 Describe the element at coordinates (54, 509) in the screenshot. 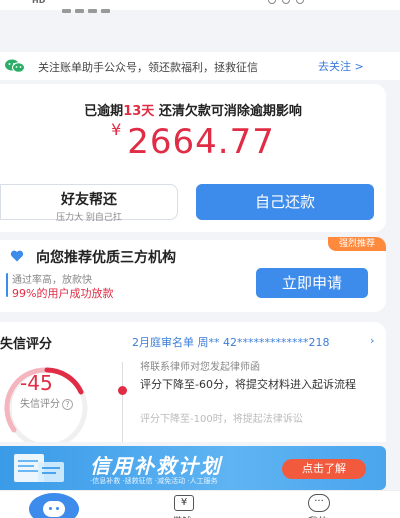

I see `home-face-icon` at that location.